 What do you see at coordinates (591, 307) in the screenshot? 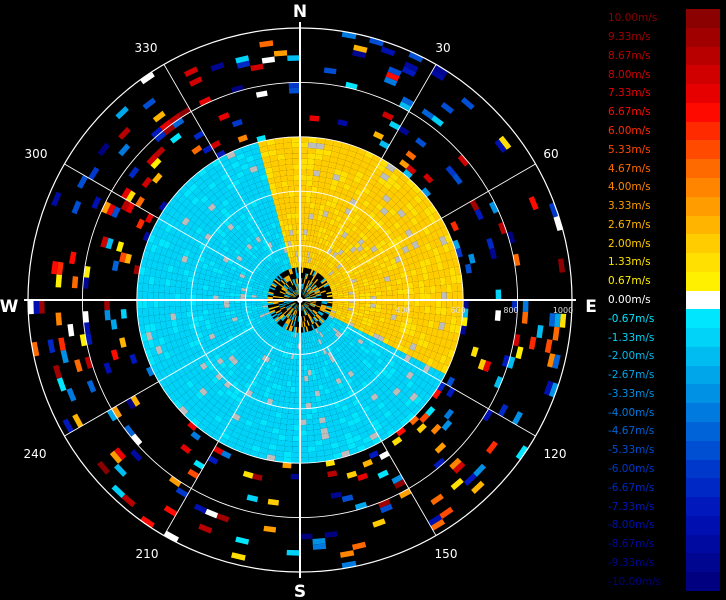
I see `cardinal-label-e: E` at bounding box center [591, 307].